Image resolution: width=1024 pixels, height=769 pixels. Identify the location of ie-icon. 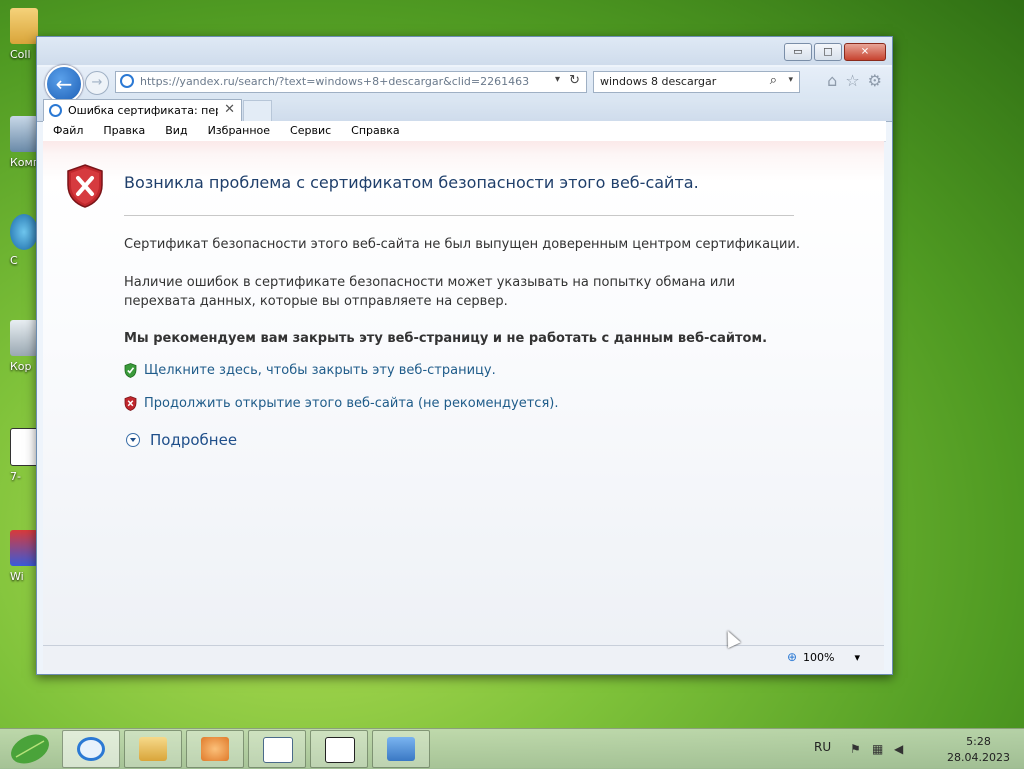
(91, 749).